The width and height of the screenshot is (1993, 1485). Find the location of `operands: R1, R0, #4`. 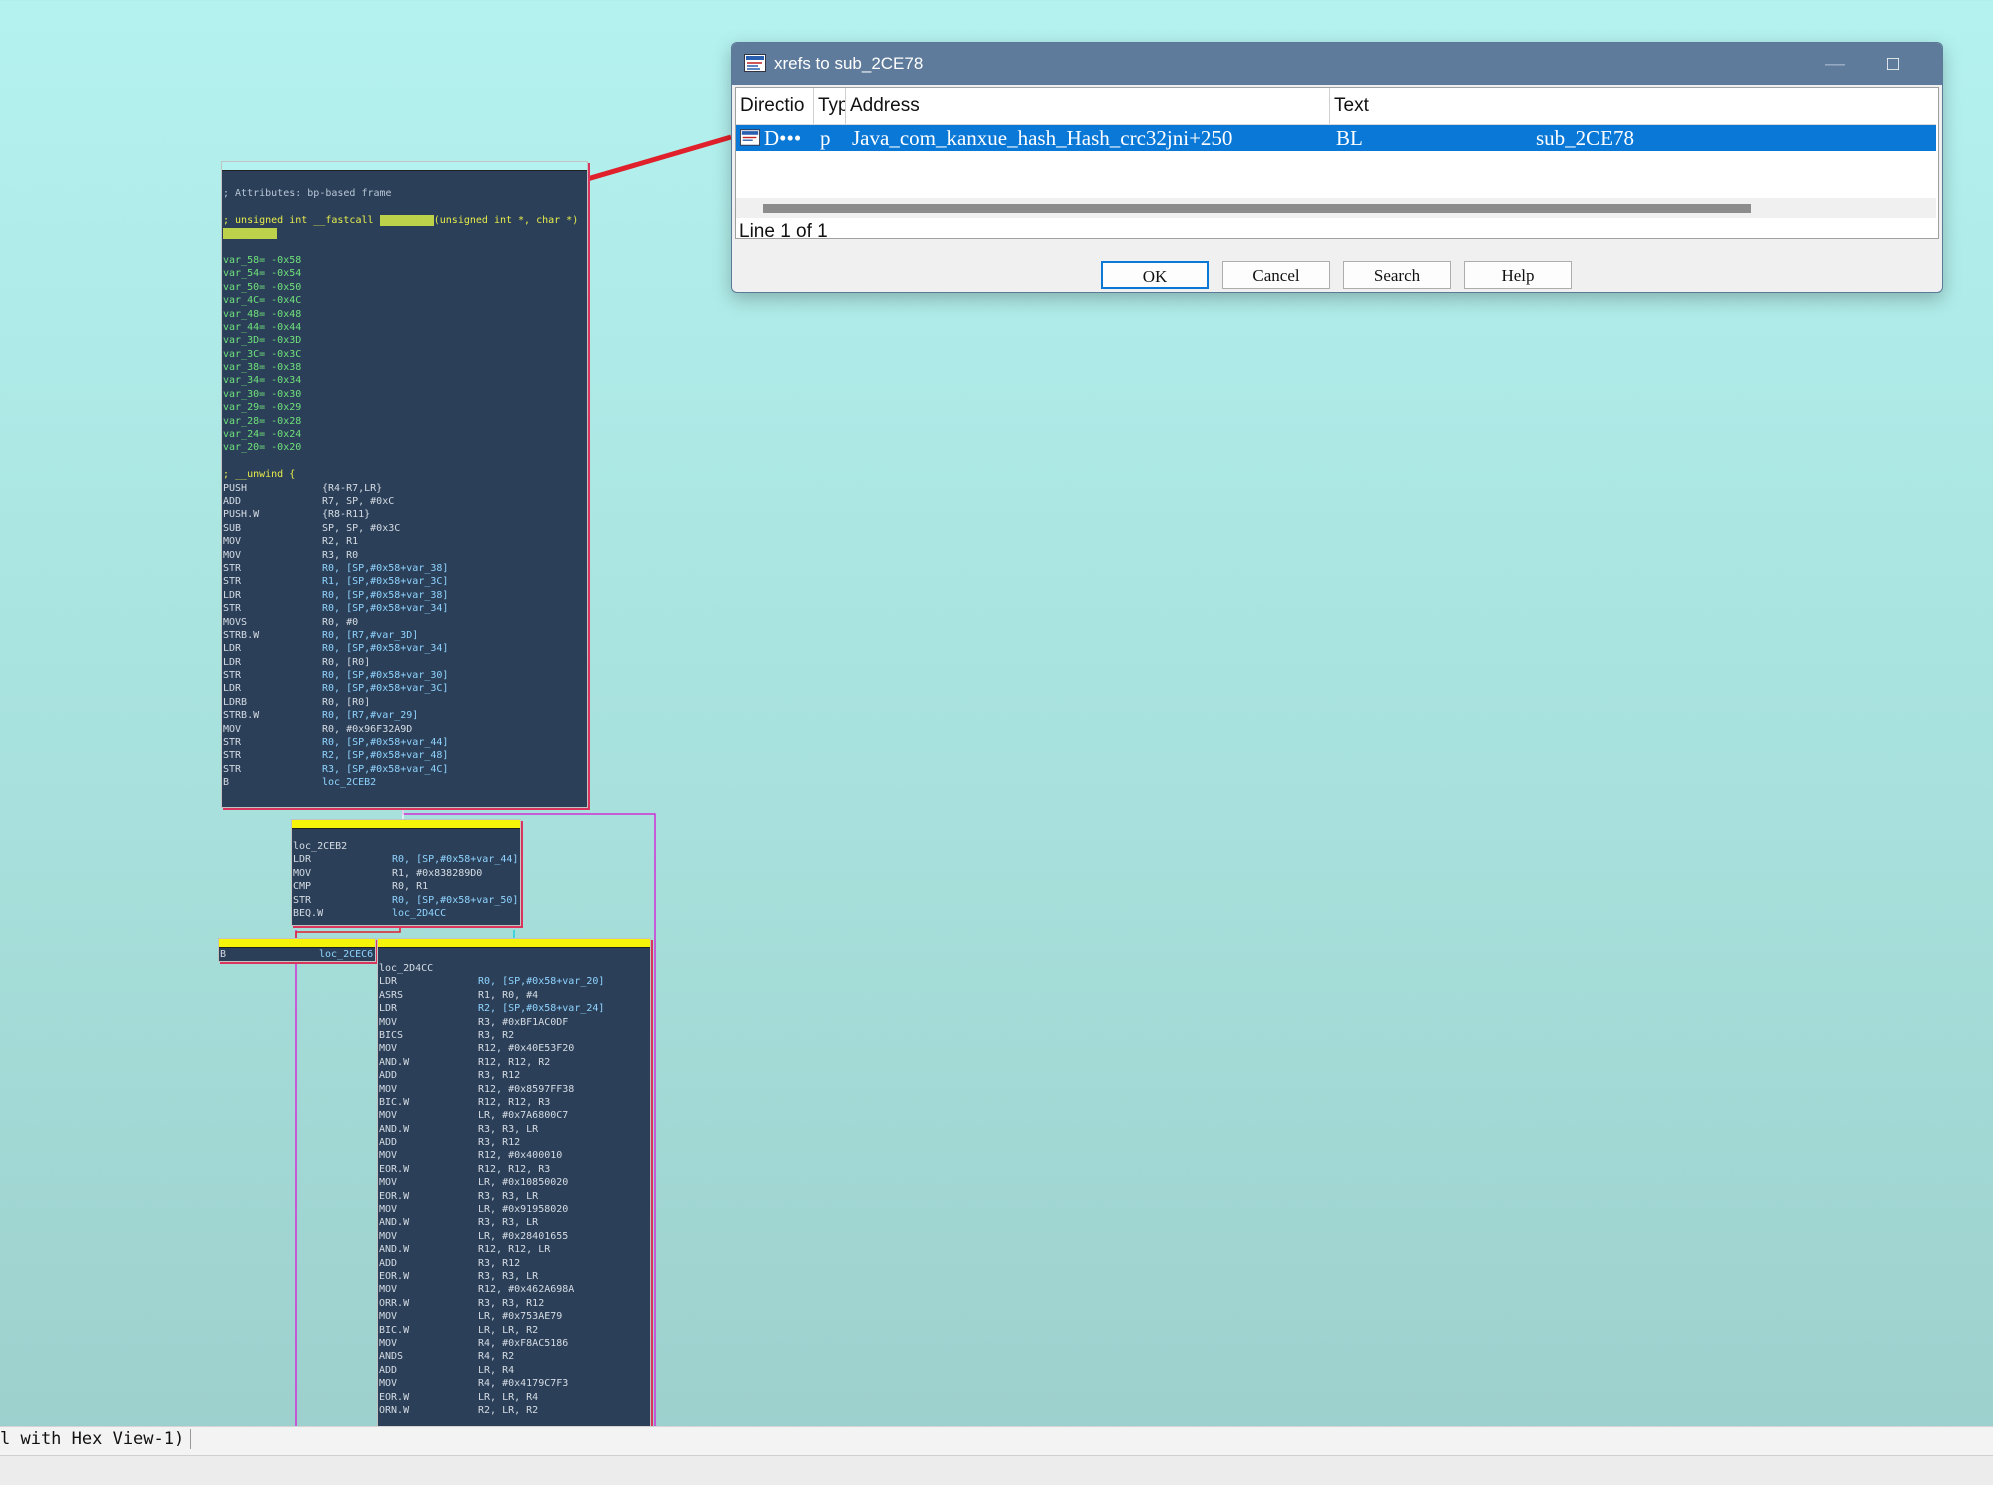

operands: R1, R0, #4 is located at coordinates (508, 995).